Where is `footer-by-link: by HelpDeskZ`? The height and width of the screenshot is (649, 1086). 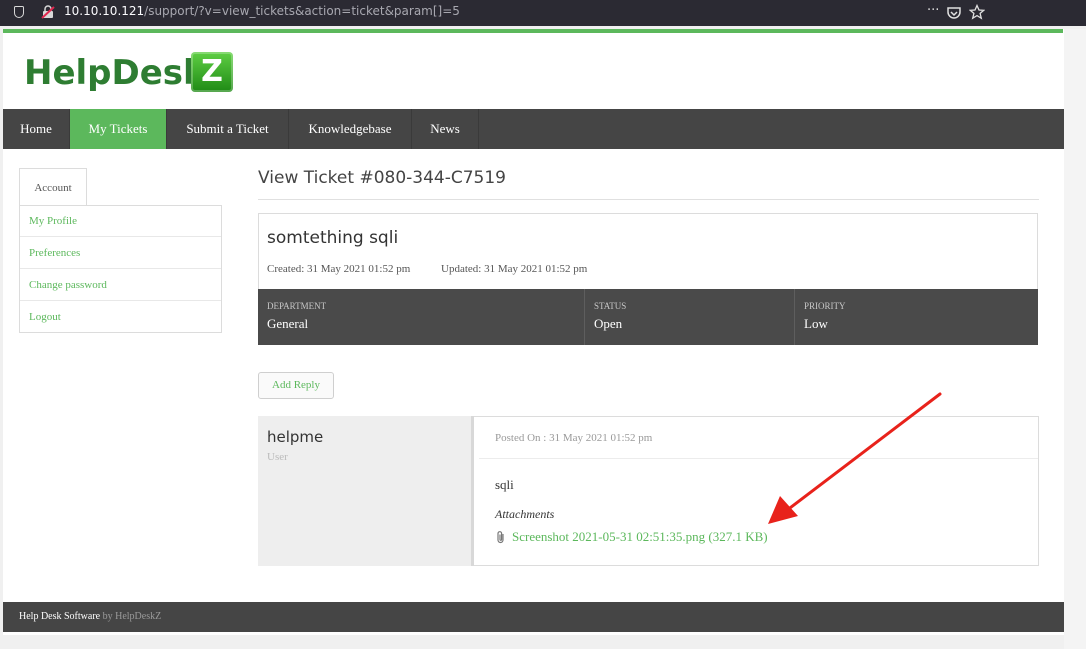 footer-by-link: by HelpDeskZ is located at coordinates (132, 616).